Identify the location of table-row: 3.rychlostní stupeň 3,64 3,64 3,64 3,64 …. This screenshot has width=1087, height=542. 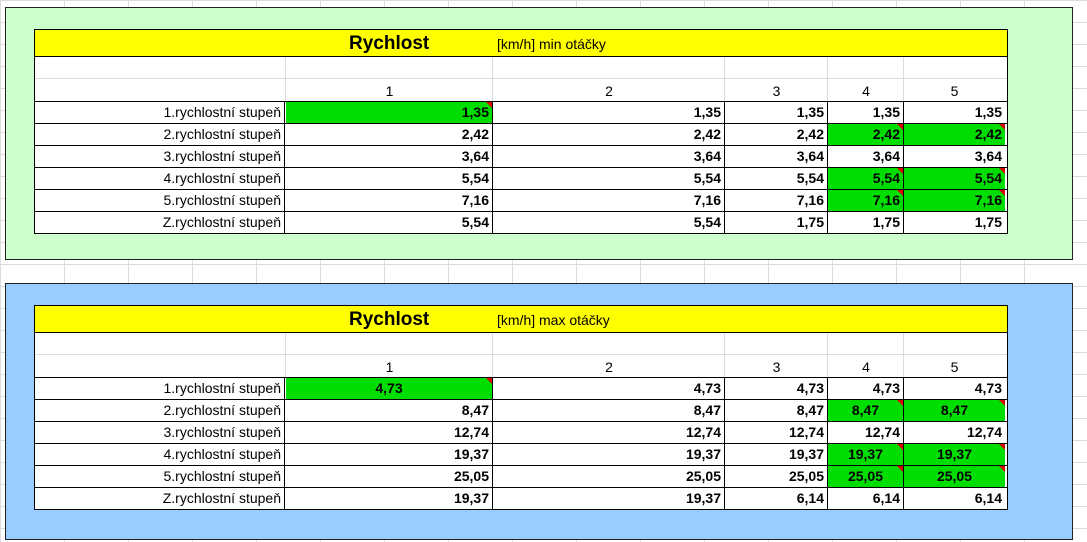
(521, 157).